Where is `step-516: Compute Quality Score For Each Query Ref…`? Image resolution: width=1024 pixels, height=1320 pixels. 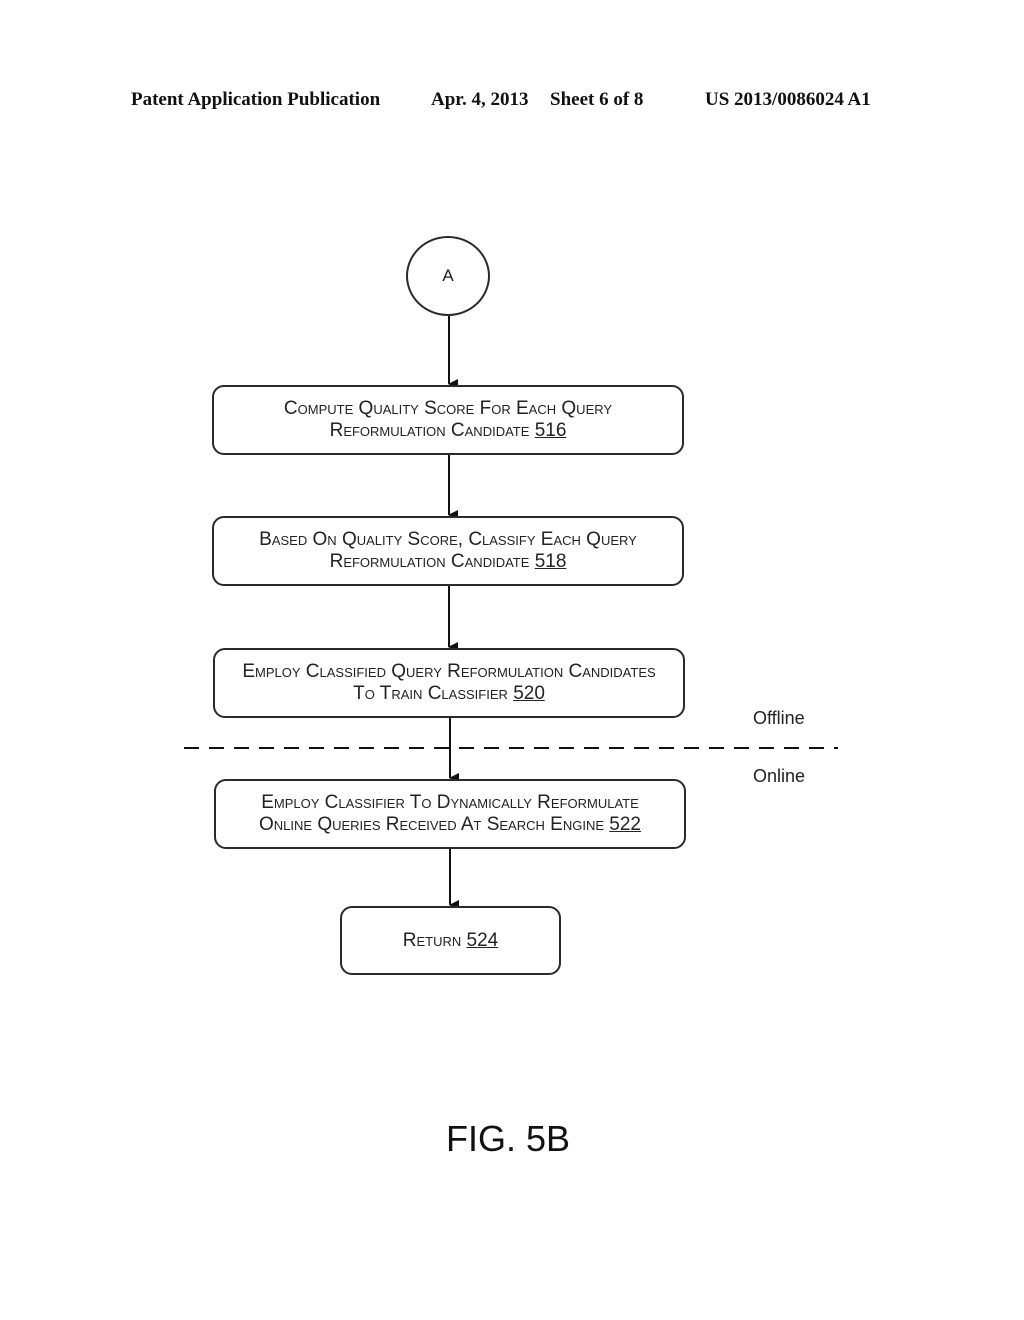 step-516: Compute Quality Score For Each Query Ref… is located at coordinates (448, 420).